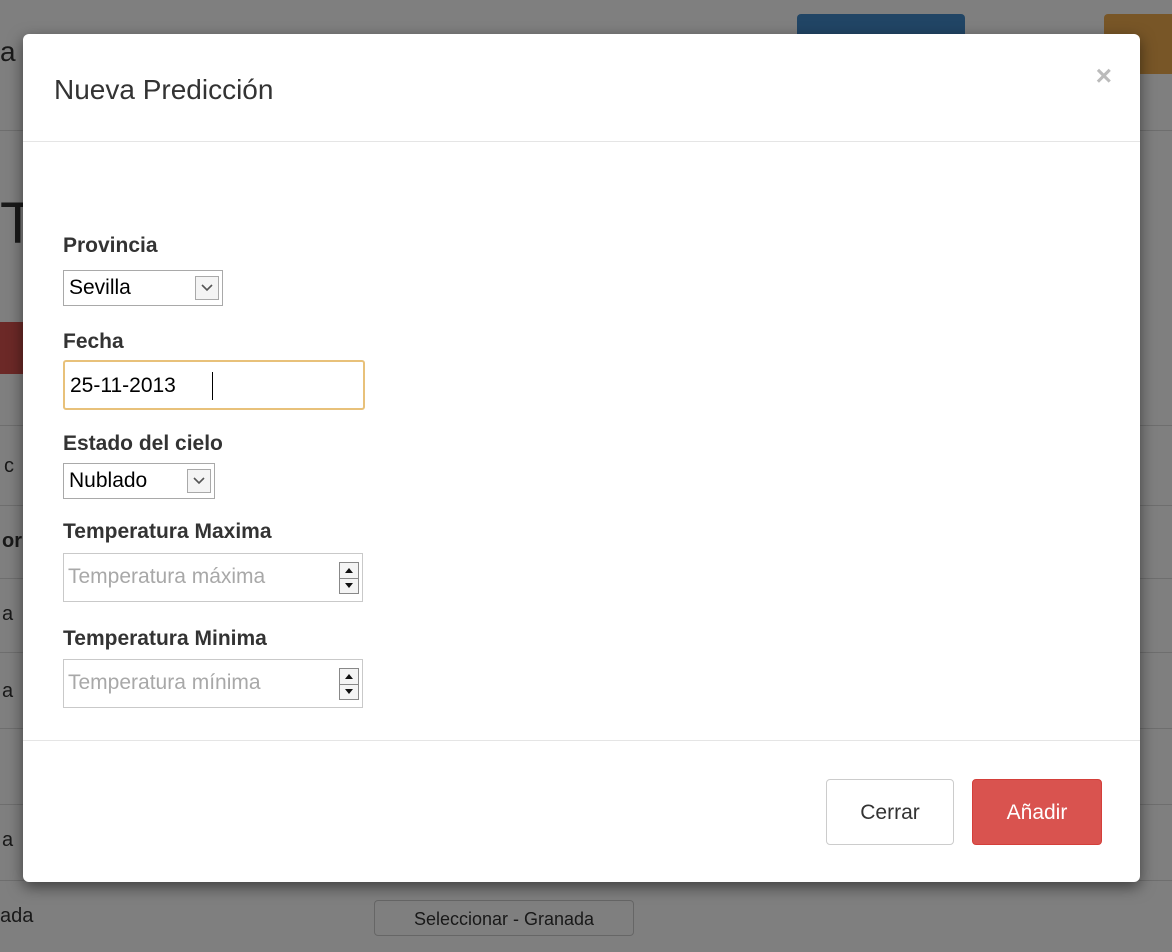 Image resolution: width=1172 pixels, height=952 pixels. I want to click on temp-min-spinner, so click(349, 684).